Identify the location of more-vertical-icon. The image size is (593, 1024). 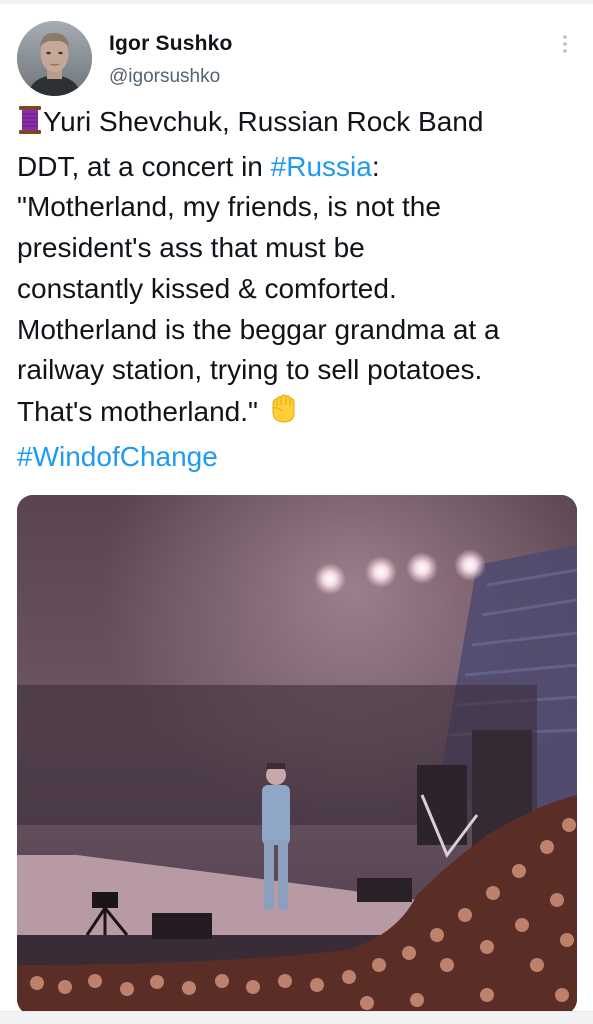
(565, 46).